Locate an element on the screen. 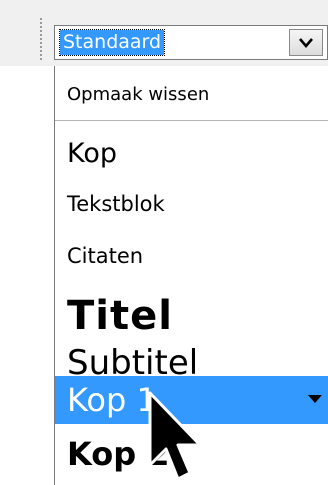 The height and width of the screenshot is (485, 328). mouse-pointer-icon is located at coordinates (175, 436).